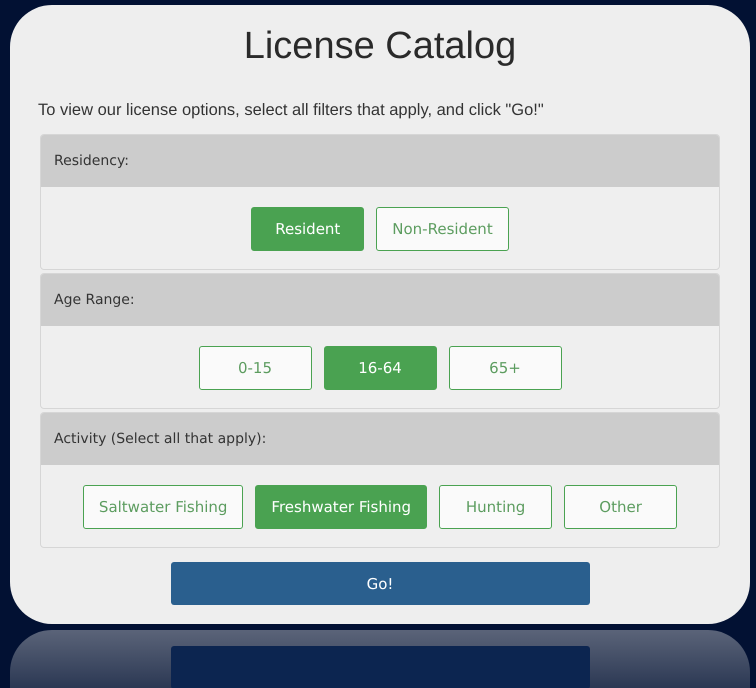 The height and width of the screenshot is (688, 756). I want to click on filter-option-button: Other, so click(621, 507).